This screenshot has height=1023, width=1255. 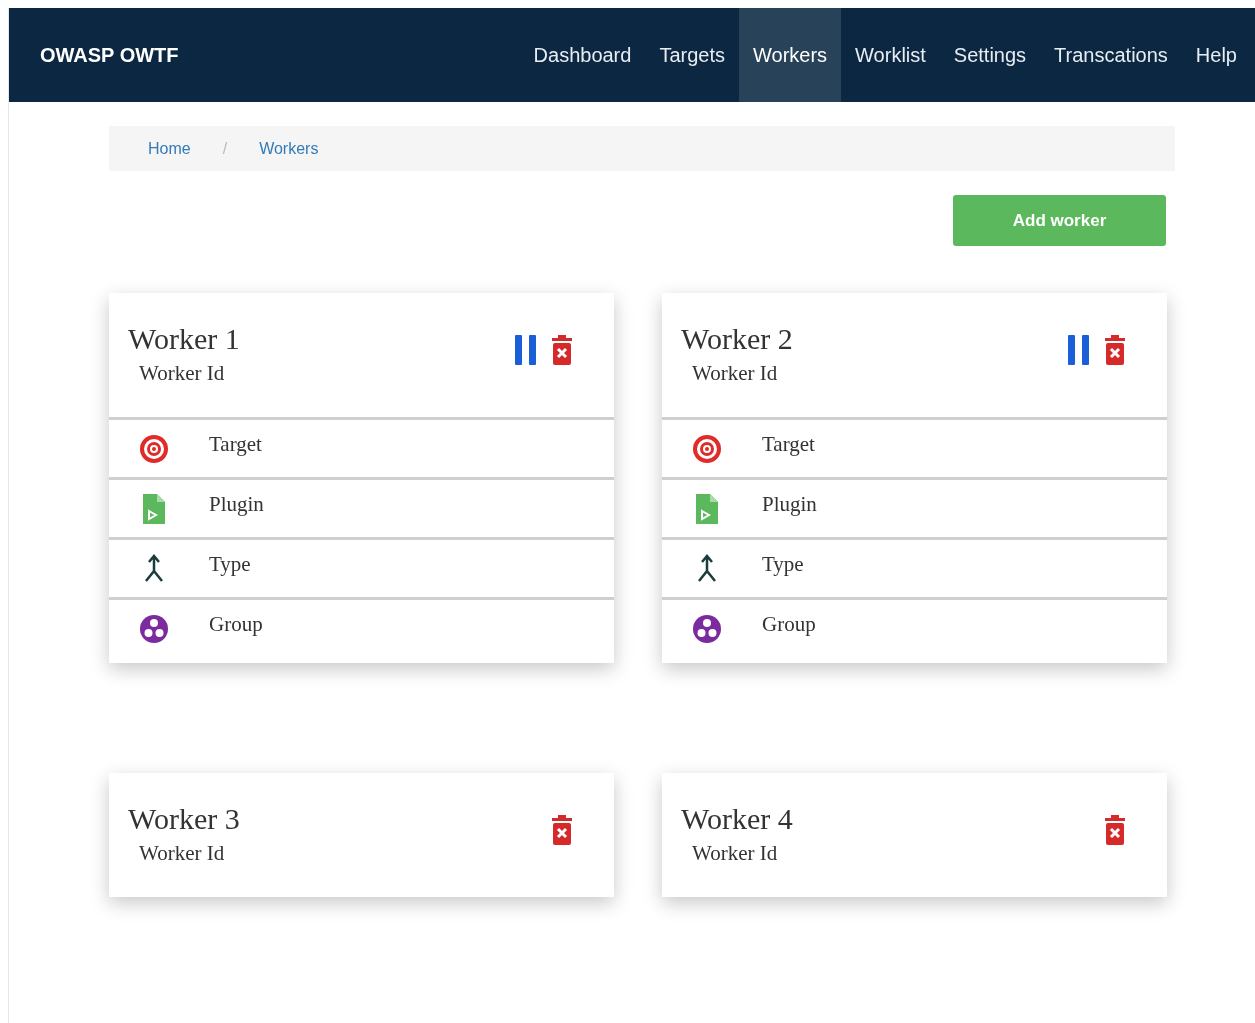 I want to click on worker-name: Worker 2, so click(x=737, y=339).